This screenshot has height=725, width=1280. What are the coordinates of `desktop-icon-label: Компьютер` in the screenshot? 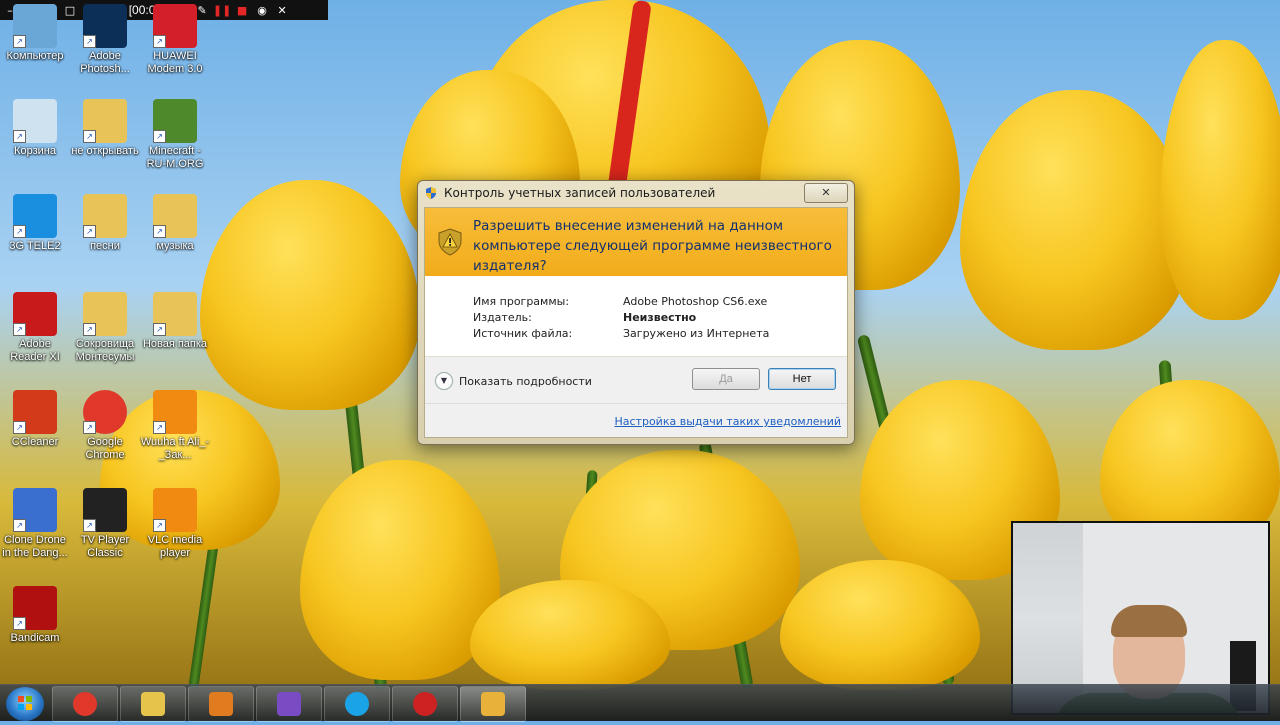 It's located at (35, 56).